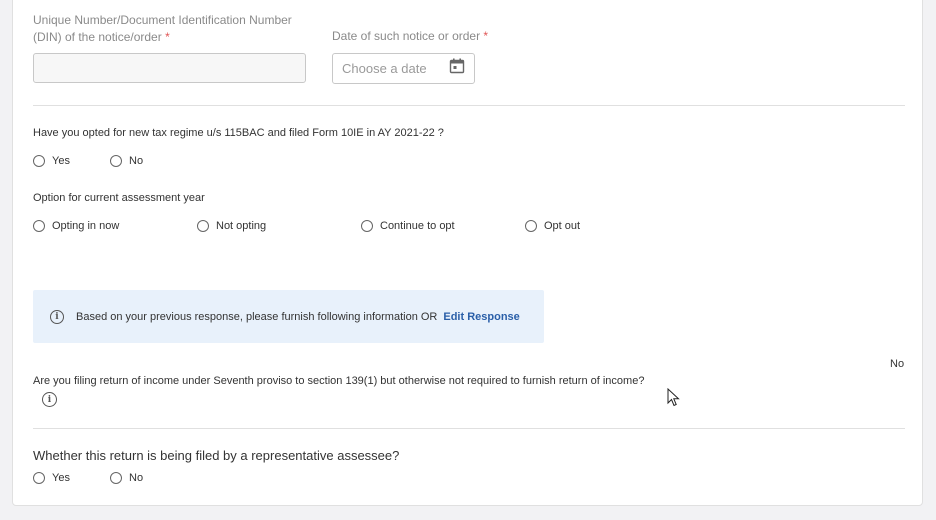 The image size is (936, 520). I want to click on radio-label: Opting in now, so click(86, 226).